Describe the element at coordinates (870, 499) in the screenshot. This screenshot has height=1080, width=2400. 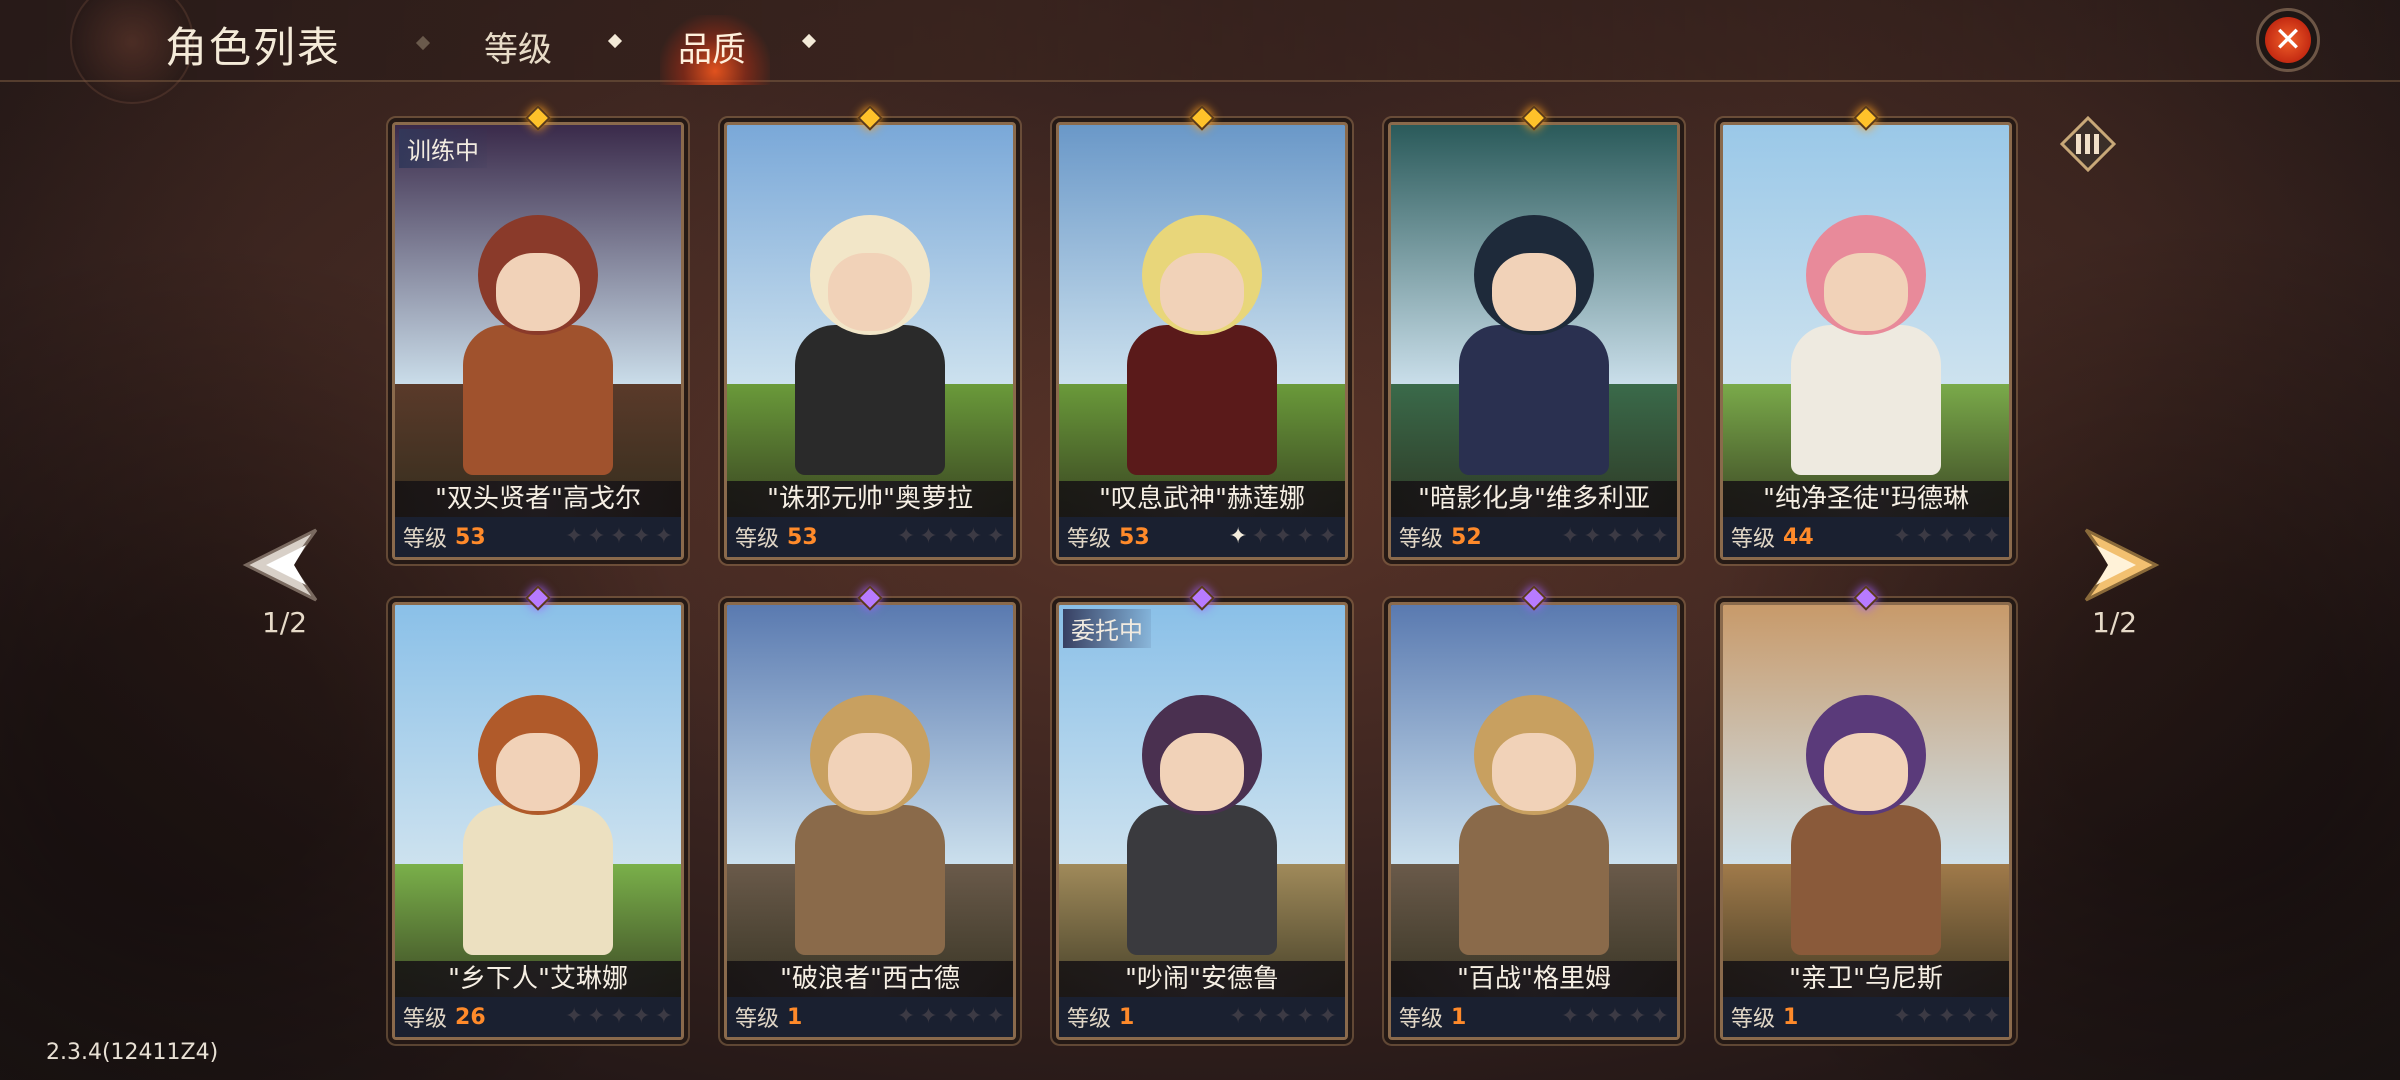
I see `character-name: "诛邪元帅"奥萝拉` at that location.